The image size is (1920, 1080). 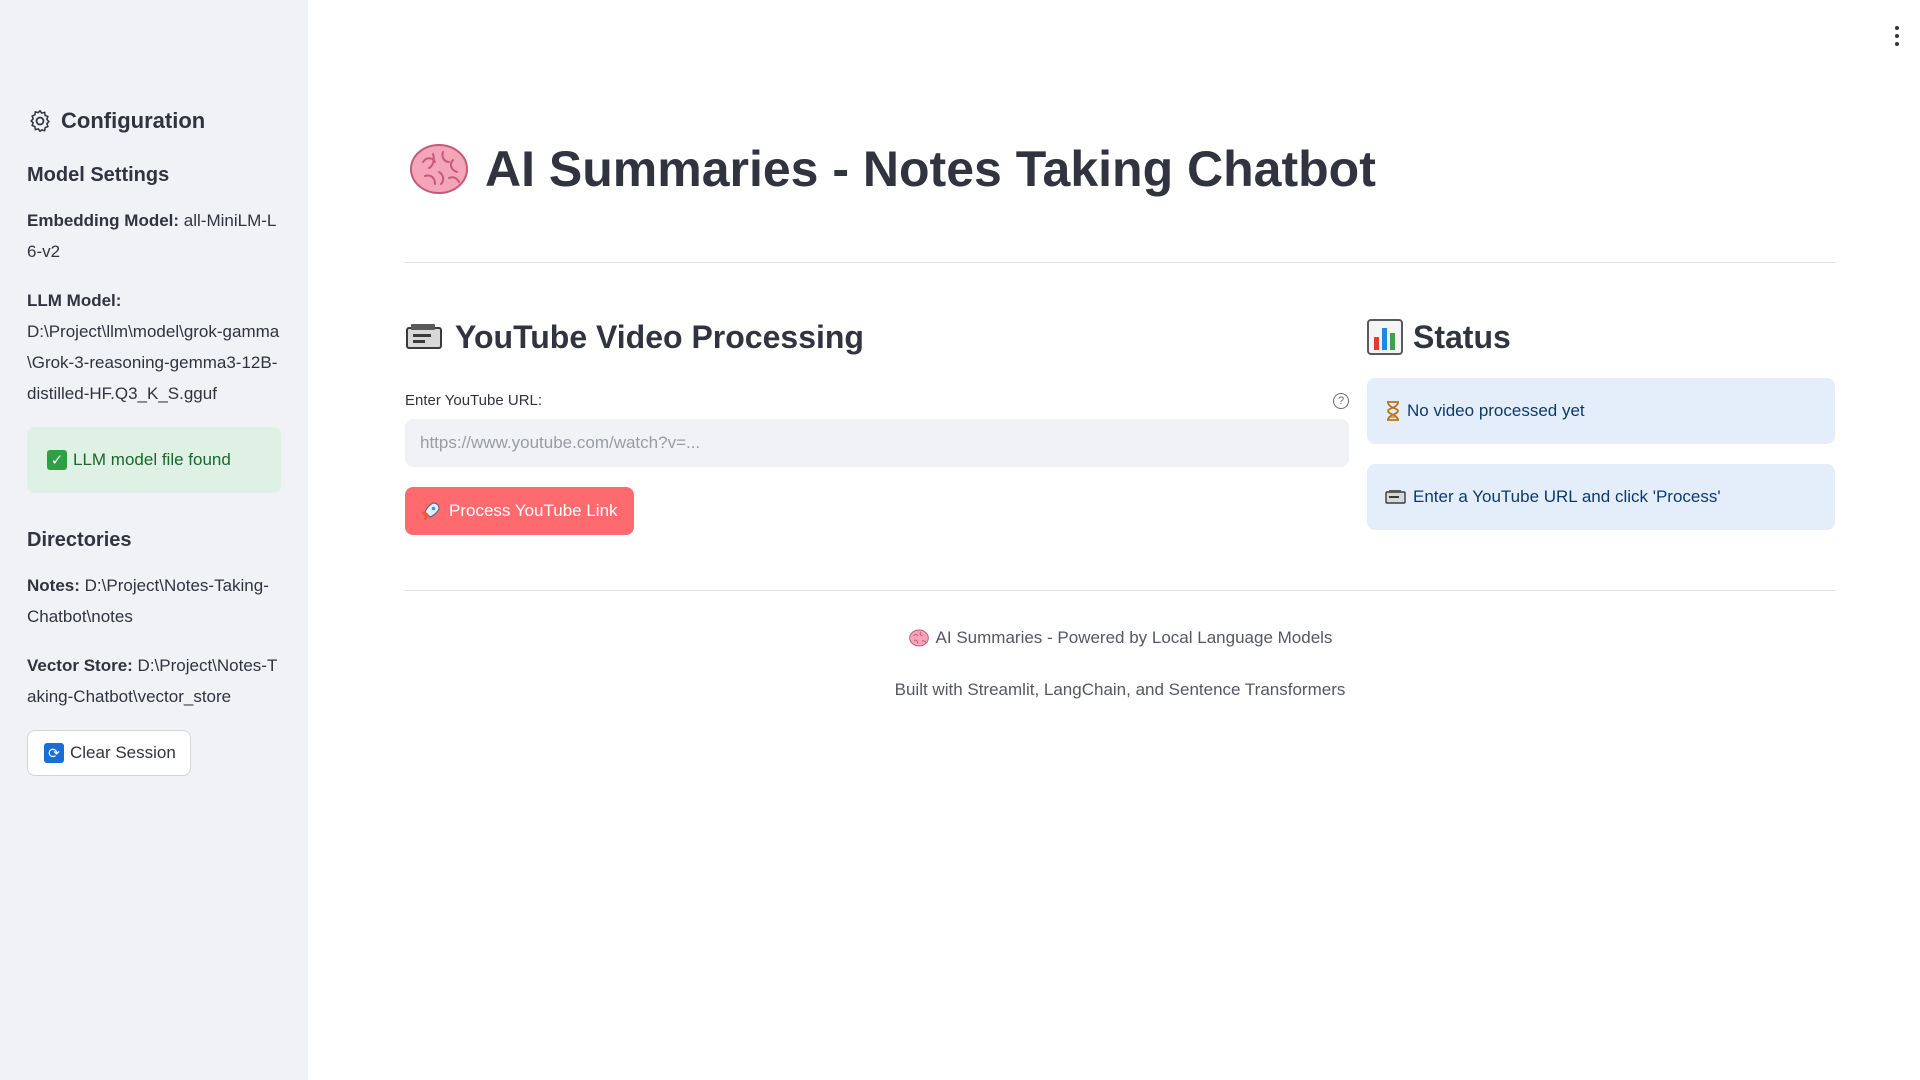 What do you see at coordinates (79, 540) in the screenshot?
I see `directories-heading: Directories` at bounding box center [79, 540].